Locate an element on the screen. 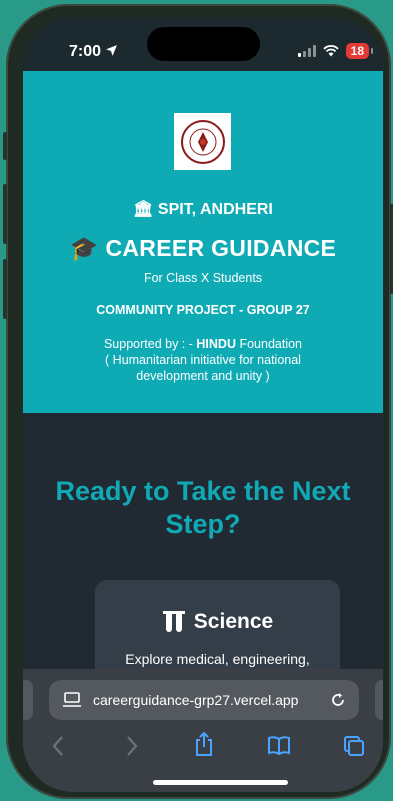 The image size is (393, 801). prev-tab-pill is located at coordinates (28, 700).